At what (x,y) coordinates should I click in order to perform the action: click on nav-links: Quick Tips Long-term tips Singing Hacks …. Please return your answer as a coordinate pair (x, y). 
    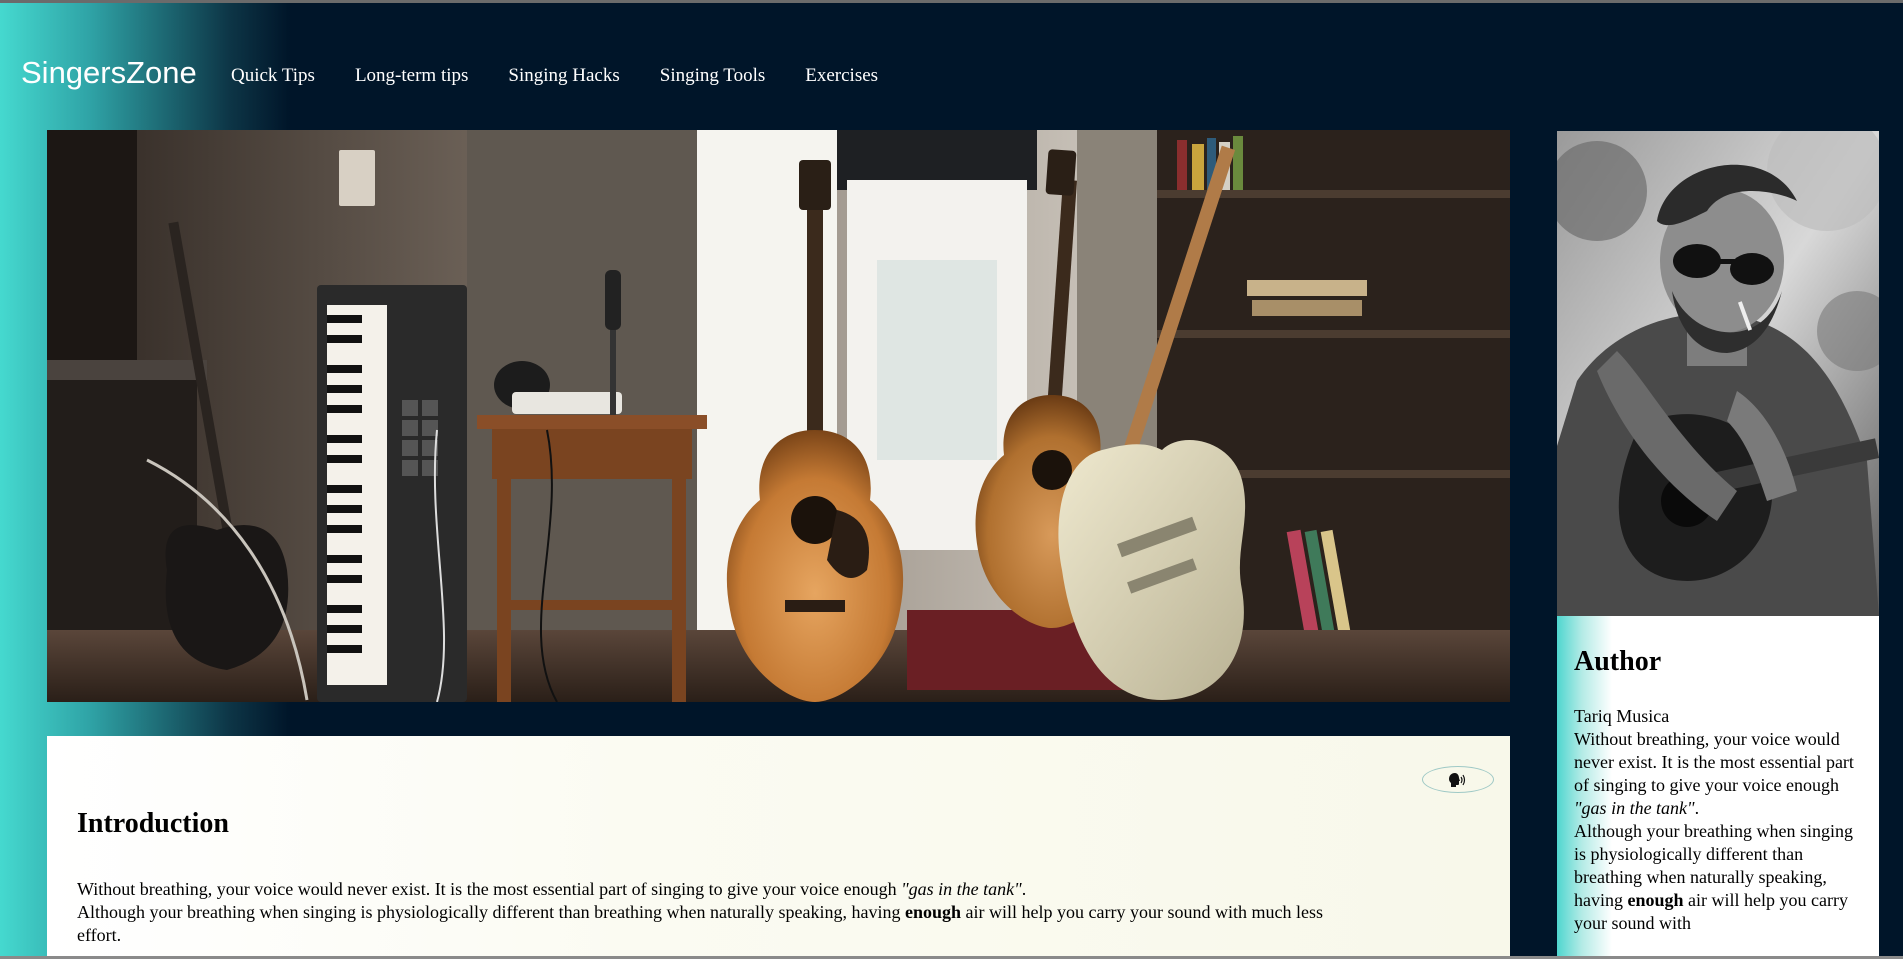
    Looking at the image, I should click on (574, 76).